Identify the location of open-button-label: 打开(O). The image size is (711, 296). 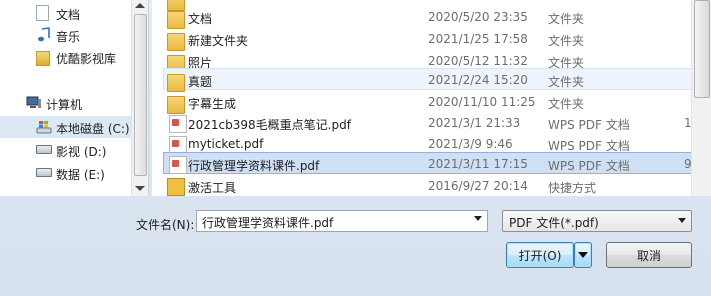
(540, 255).